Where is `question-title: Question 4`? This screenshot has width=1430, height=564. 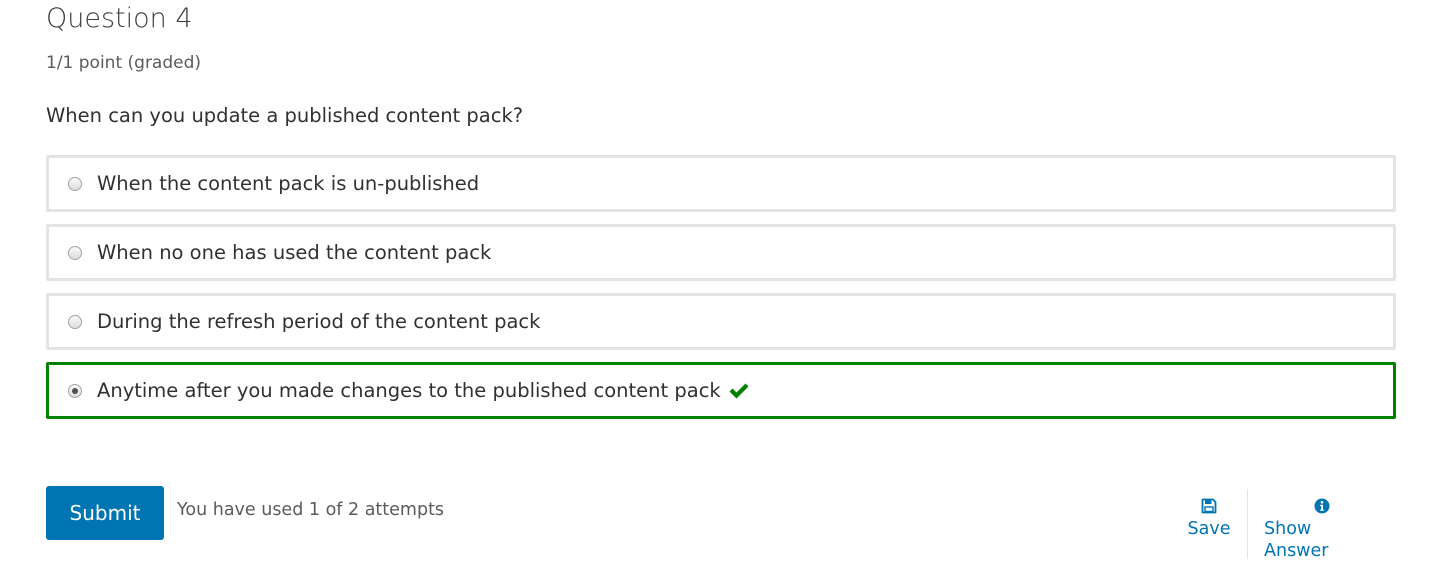
question-title: Question 4 is located at coordinates (119, 18).